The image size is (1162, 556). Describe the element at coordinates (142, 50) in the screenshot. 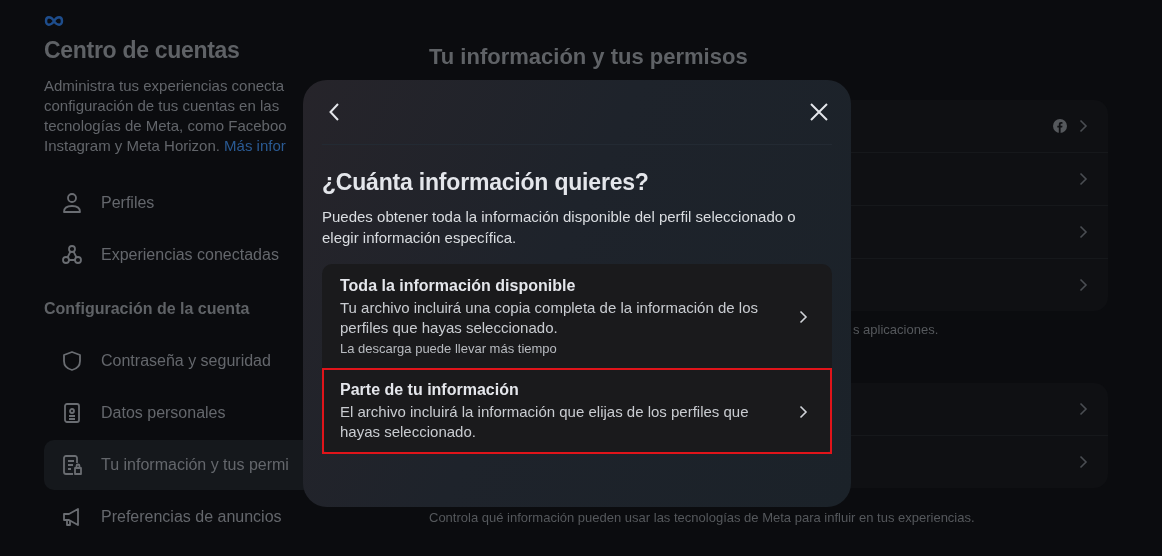

I see `page-title: Centro de cuentas` at that location.